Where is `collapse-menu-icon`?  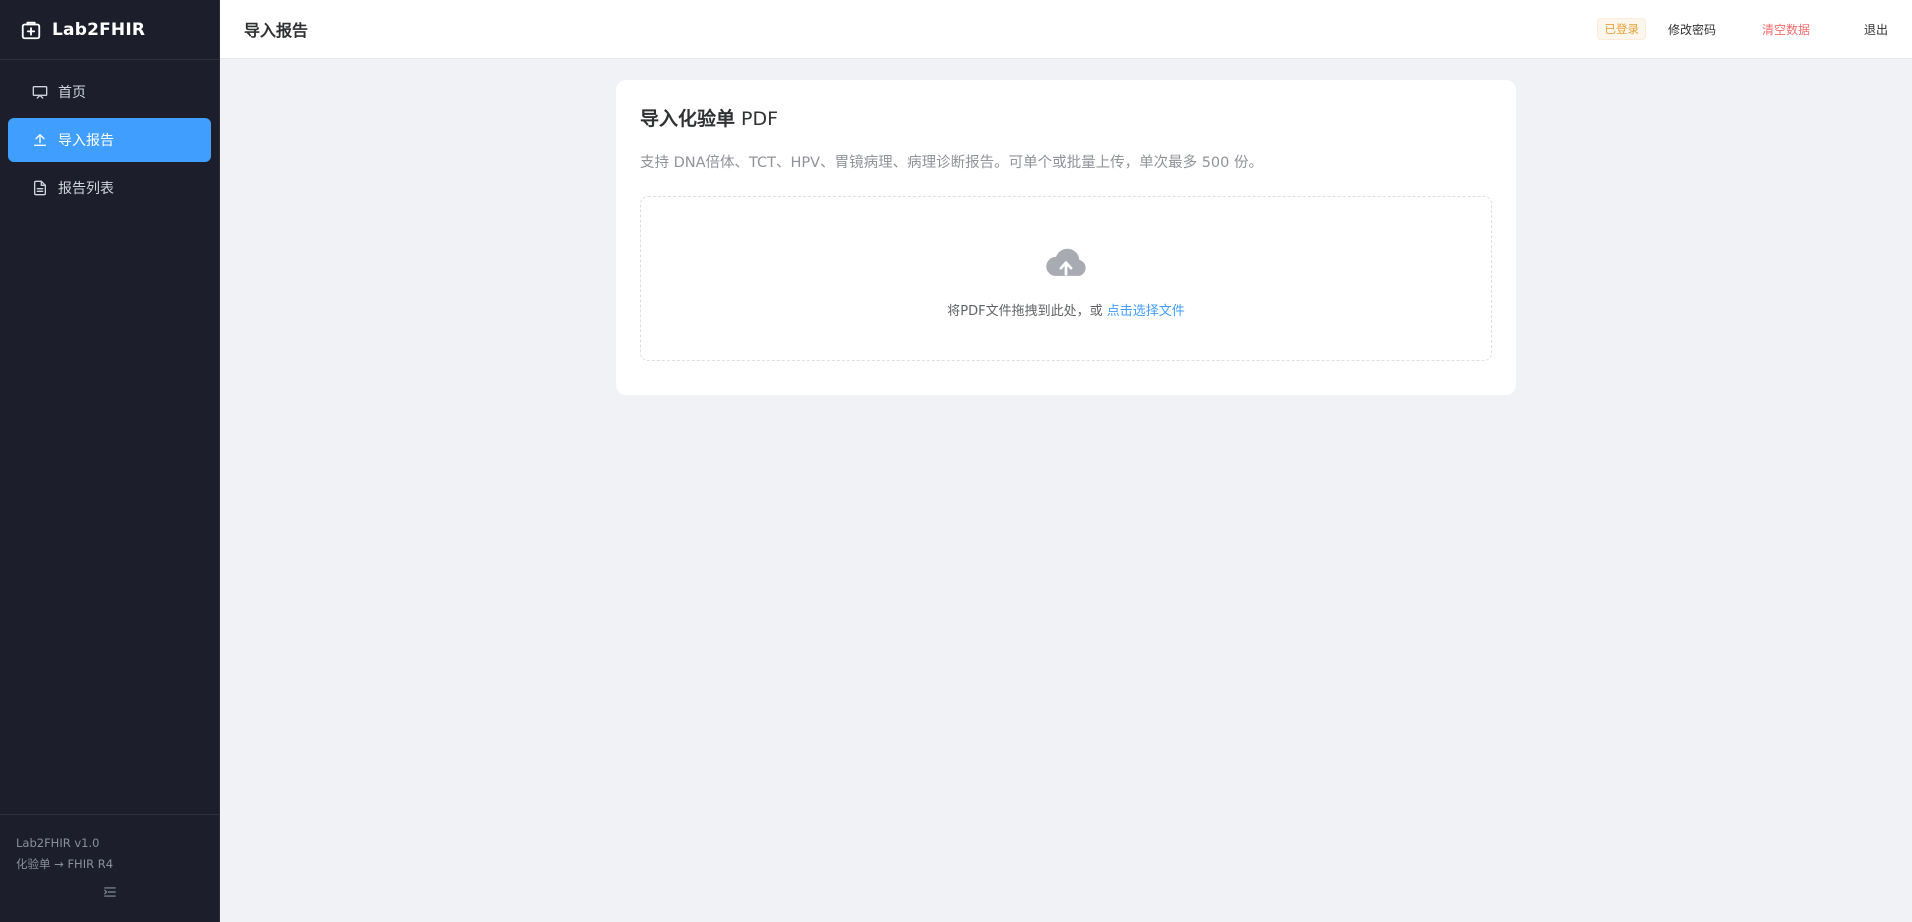 collapse-menu-icon is located at coordinates (110, 892).